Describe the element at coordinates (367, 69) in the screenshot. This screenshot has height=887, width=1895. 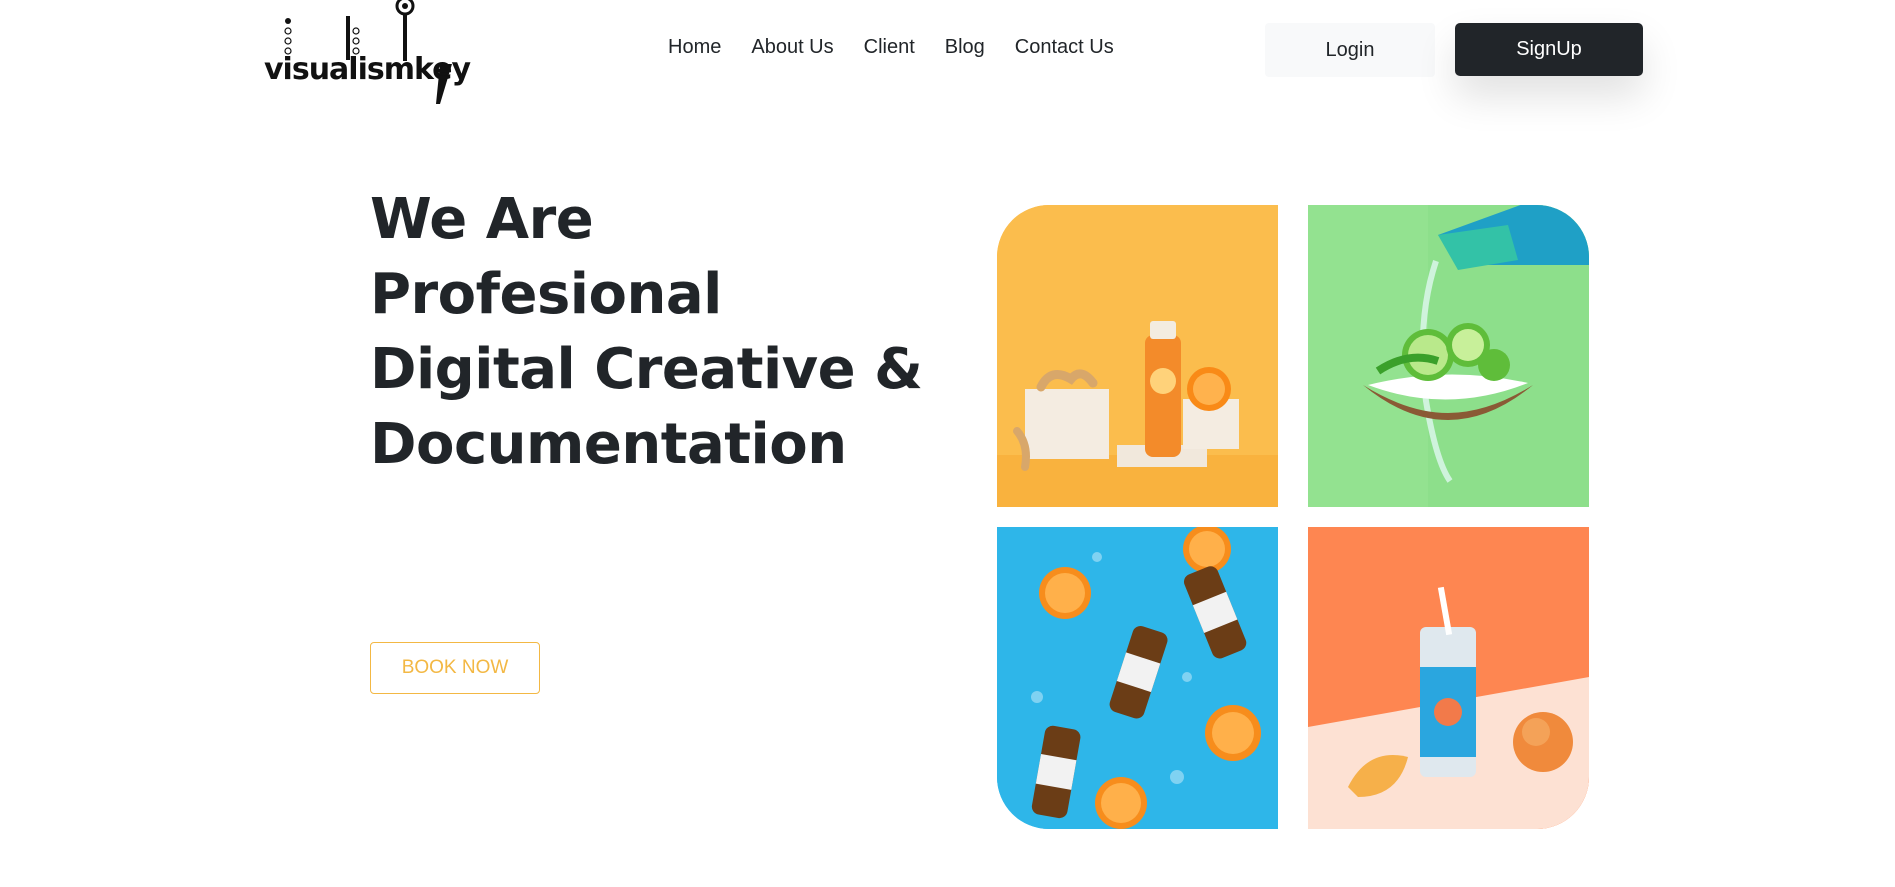
I see `brand-name: visualismkey` at that location.